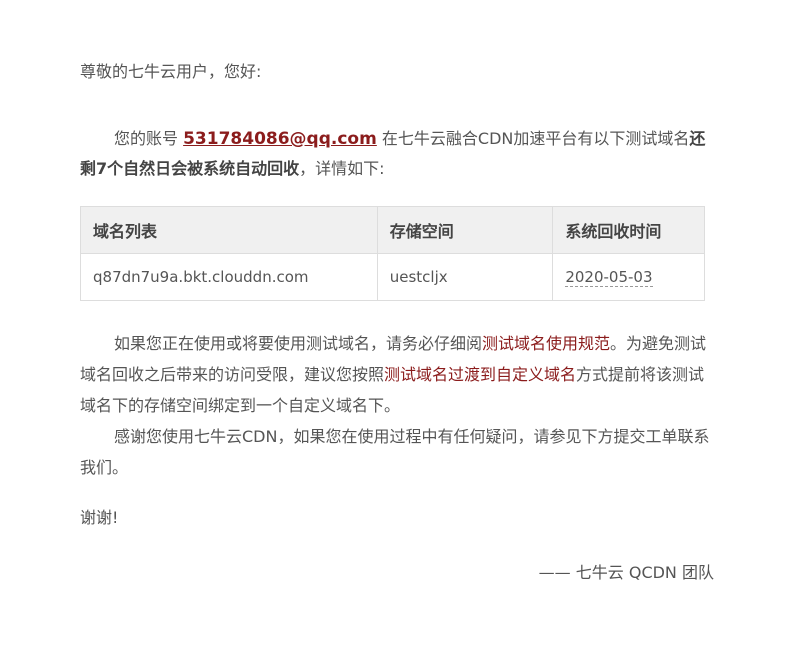 The height and width of the screenshot is (649, 795). I want to click on cell-storage: uestcljx, so click(465, 277).